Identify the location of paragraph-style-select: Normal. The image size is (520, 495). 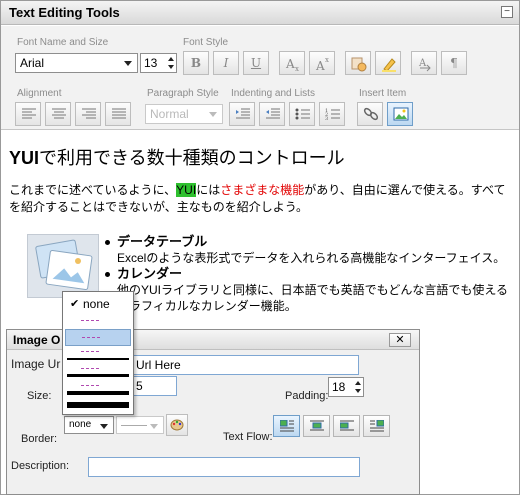
(184, 114).